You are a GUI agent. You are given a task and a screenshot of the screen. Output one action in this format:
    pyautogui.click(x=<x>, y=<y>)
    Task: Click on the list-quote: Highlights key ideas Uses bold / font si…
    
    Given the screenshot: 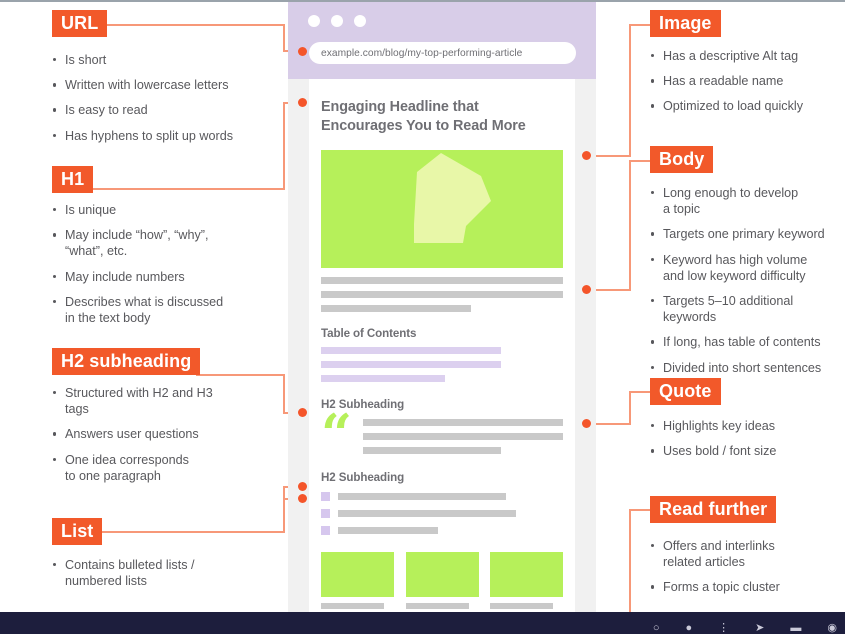 What is the action you would take?
    pyautogui.click(x=746, y=443)
    